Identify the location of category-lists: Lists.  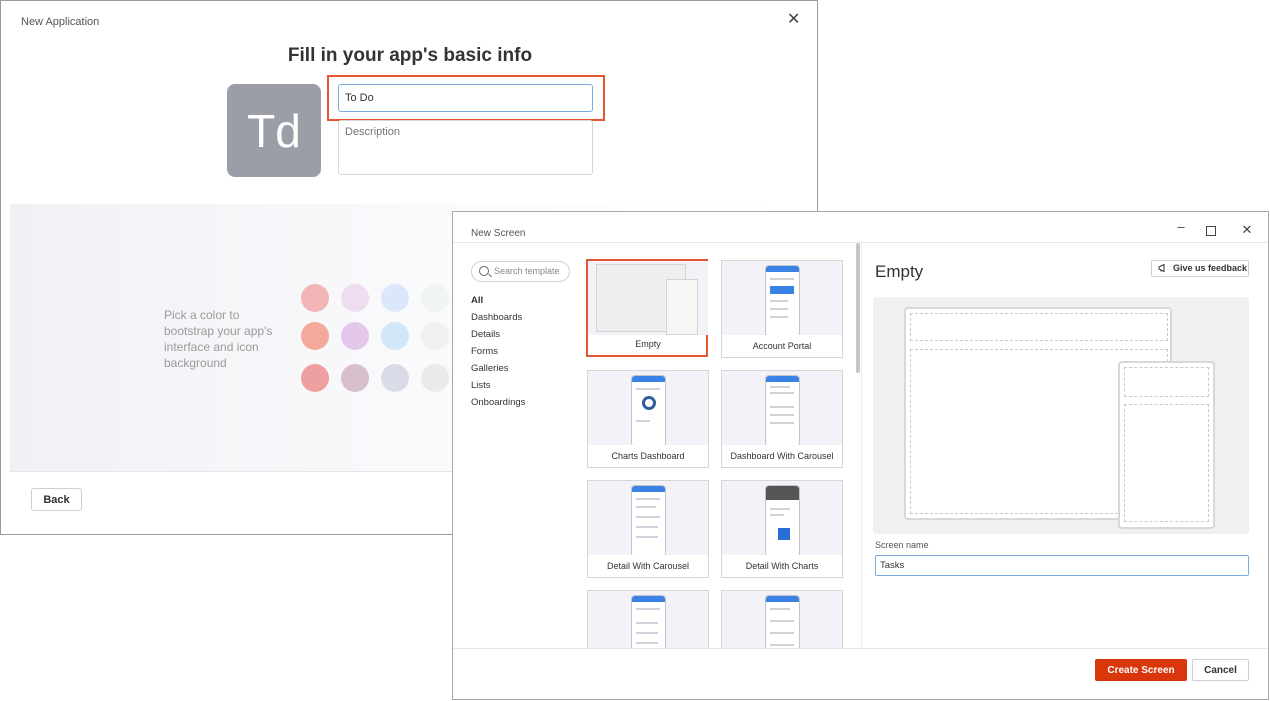
(481, 385).